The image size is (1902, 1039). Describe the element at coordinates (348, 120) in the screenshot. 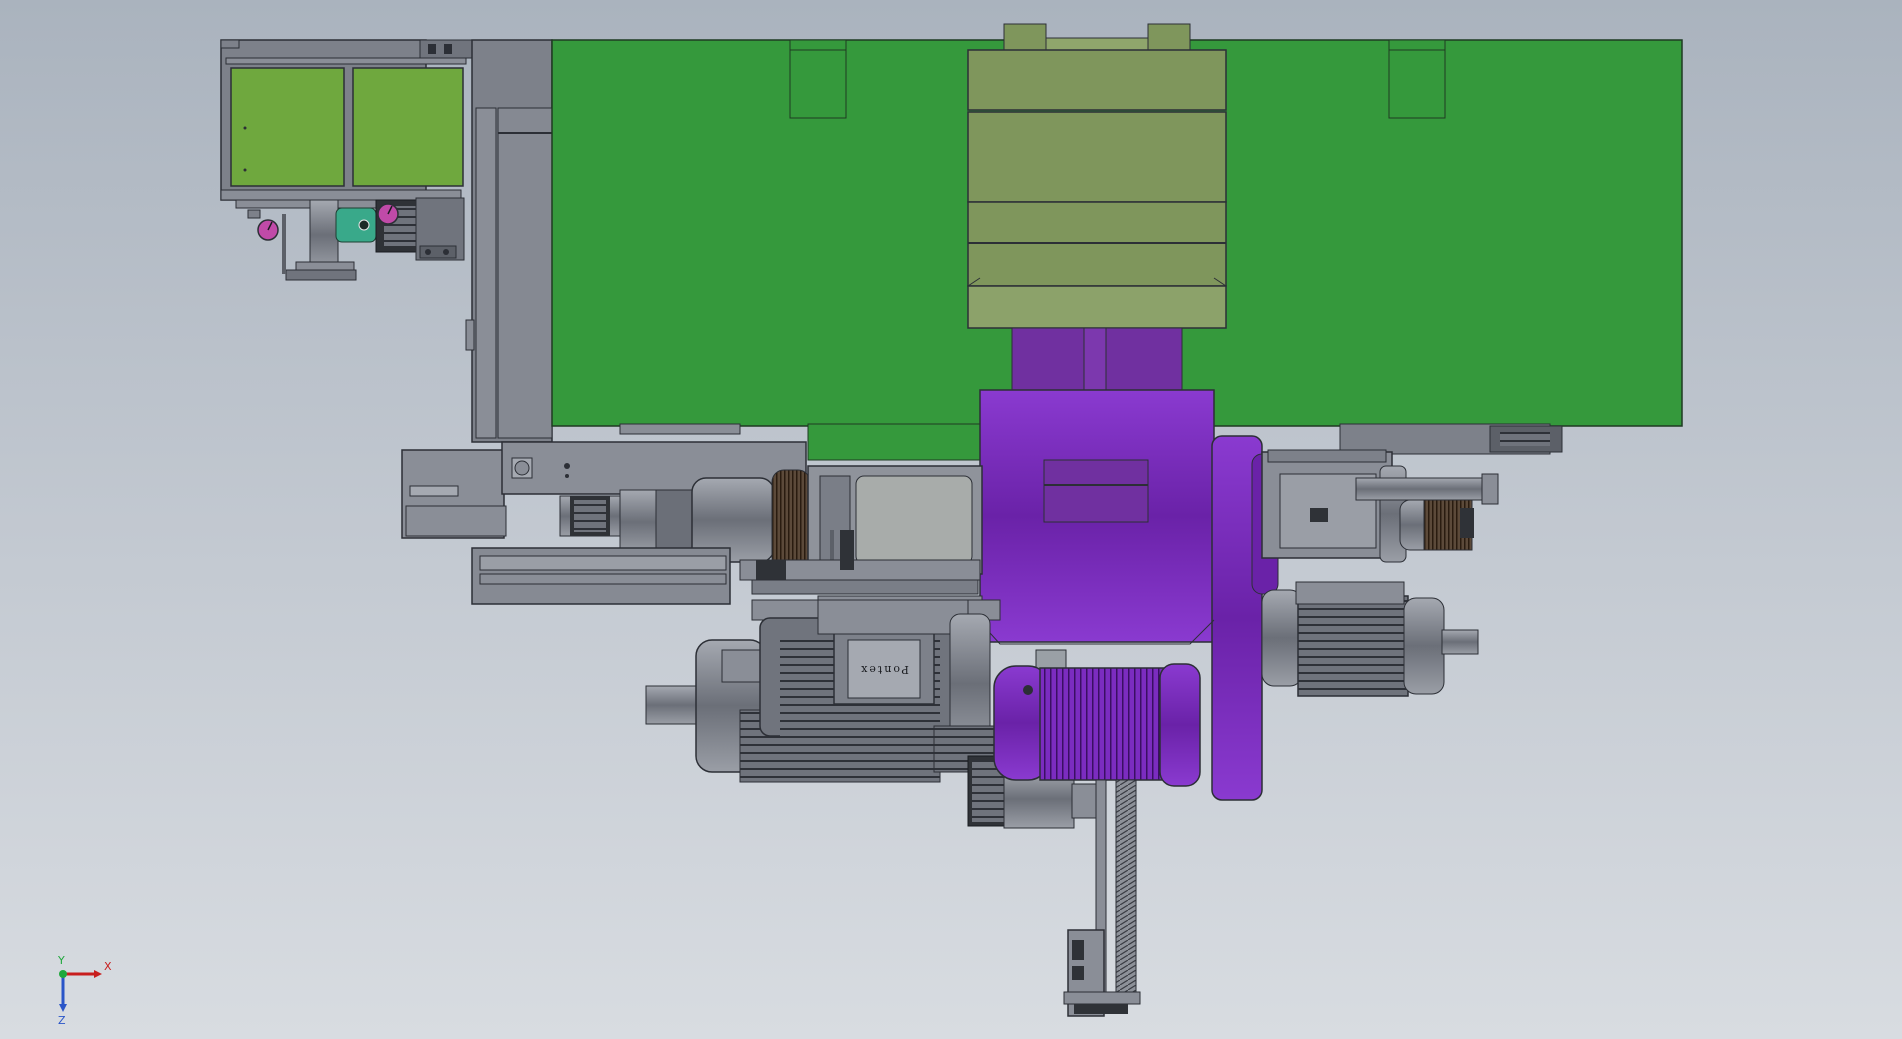

I see `left-cabinet` at that location.